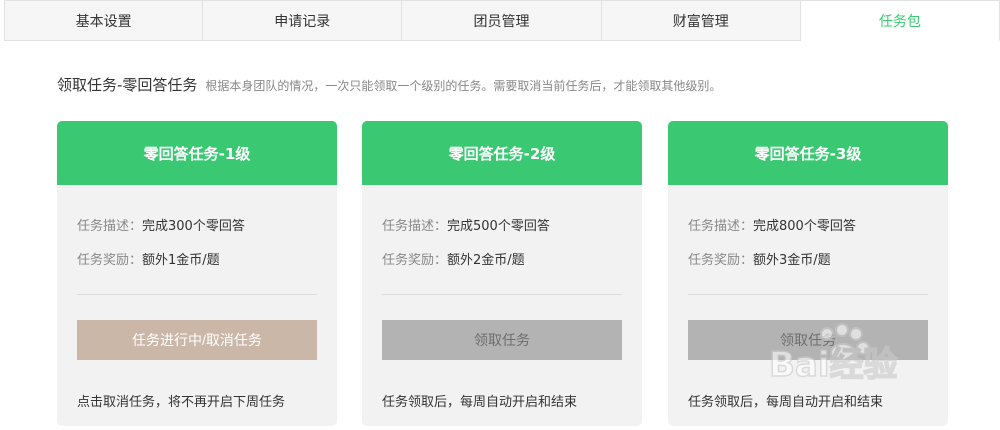  Describe the element at coordinates (104, 20) in the screenshot. I see `tab-basic-settings: 基本设置` at that location.